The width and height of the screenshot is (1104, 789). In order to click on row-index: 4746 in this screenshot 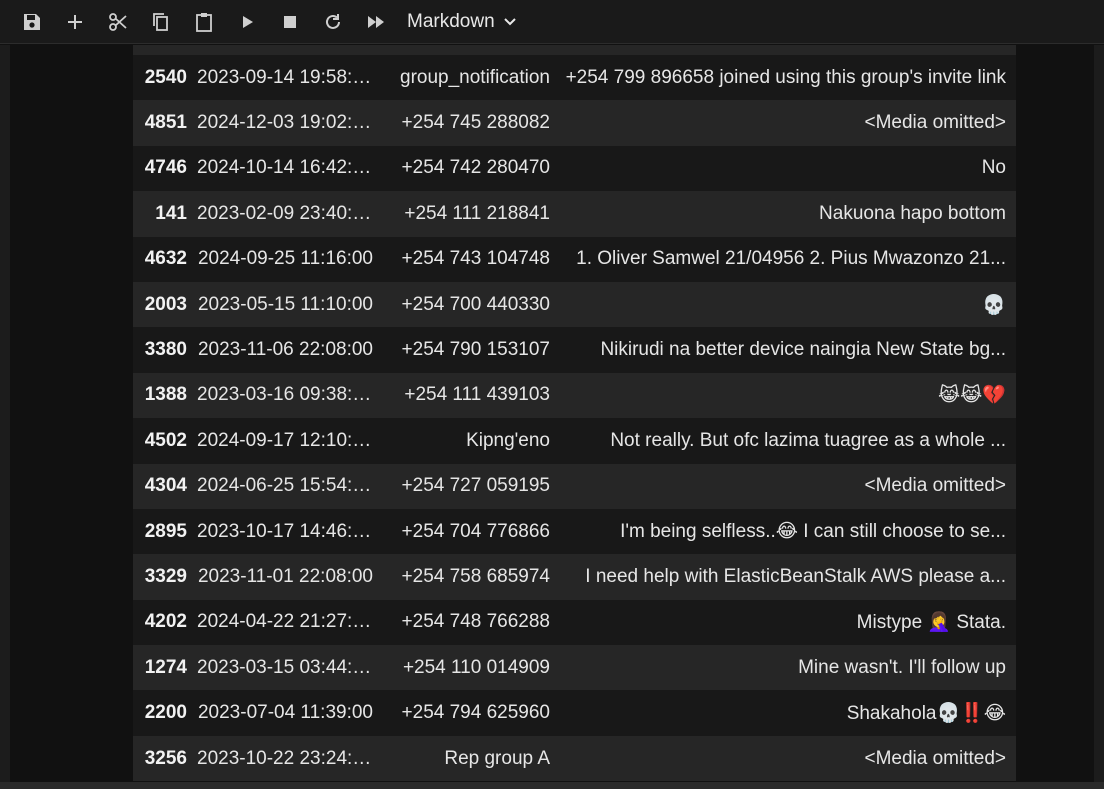, I will do `click(165, 168)`.